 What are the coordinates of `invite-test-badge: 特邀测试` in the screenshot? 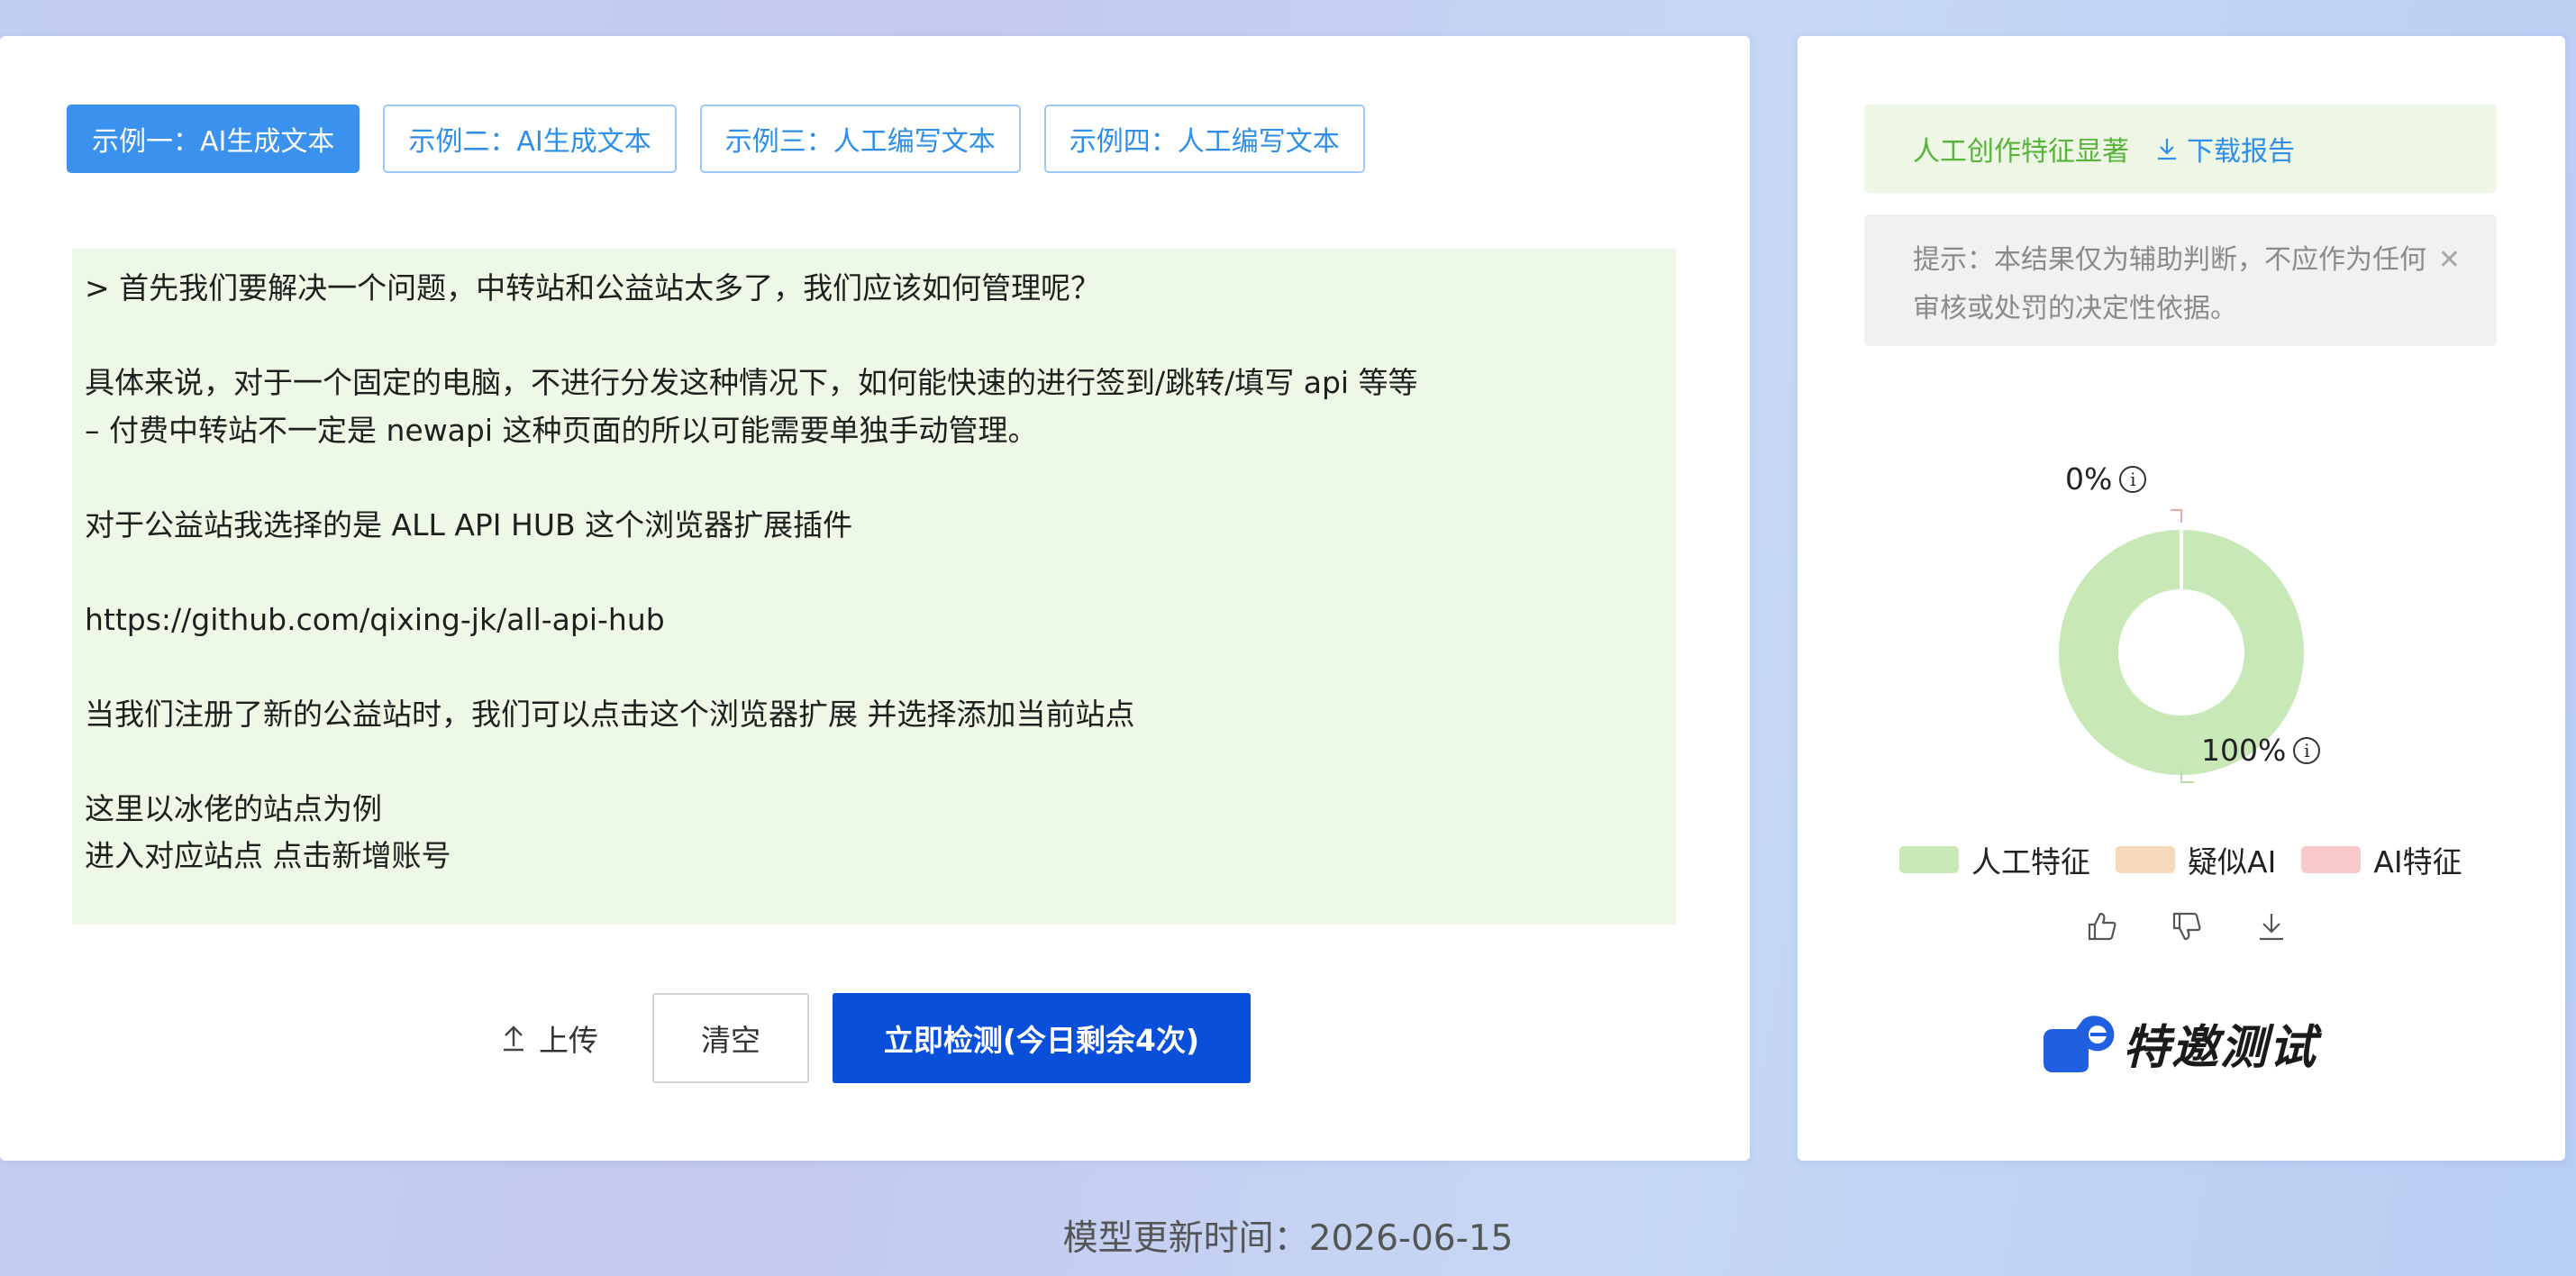 It's located at (2178, 1043).